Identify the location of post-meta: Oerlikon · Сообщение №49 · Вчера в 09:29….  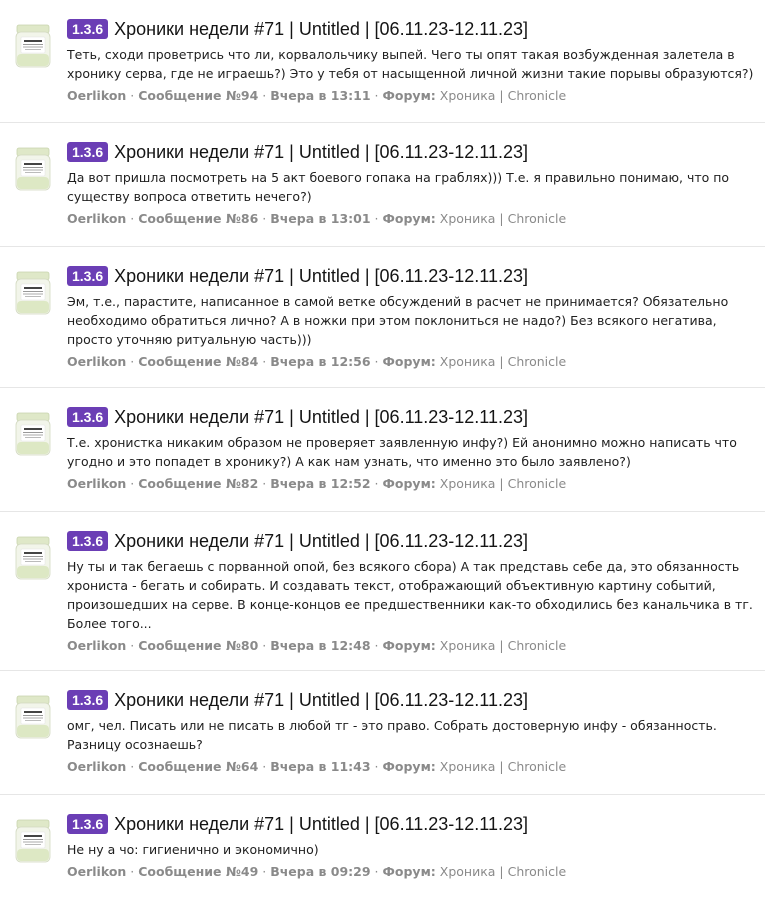
(317, 871).